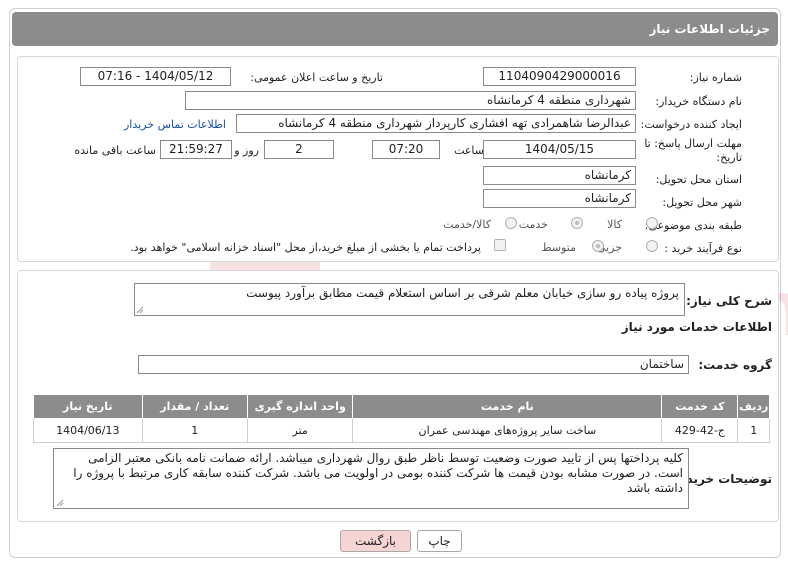  What do you see at coordinates (194, 406) in the screenshot?
I see `col-quantity: تعداد / مقدار` at bounding box center [194, 406].